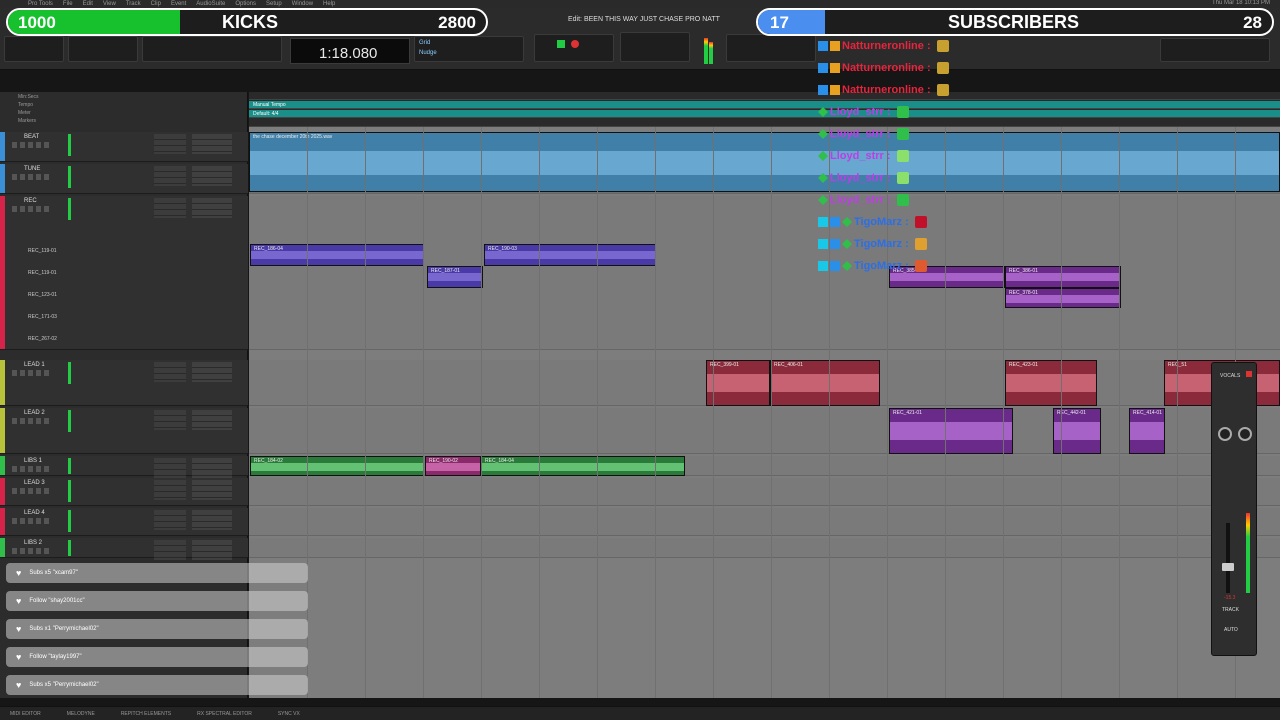  What do you see at coordinates (30, 201) in the screenshot?
I see `track-name: REC` at bounding box center [30, 201].